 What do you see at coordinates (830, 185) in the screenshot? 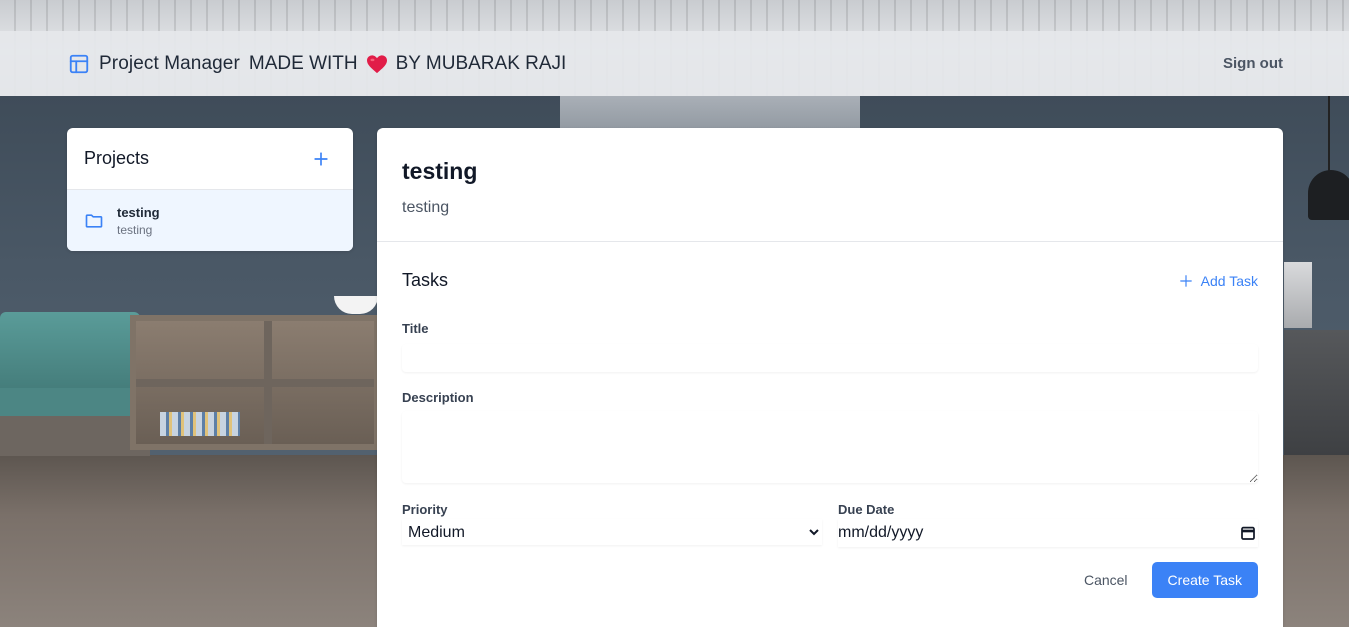
I see `project-header: testing testing` at bounding box center [830, 185].